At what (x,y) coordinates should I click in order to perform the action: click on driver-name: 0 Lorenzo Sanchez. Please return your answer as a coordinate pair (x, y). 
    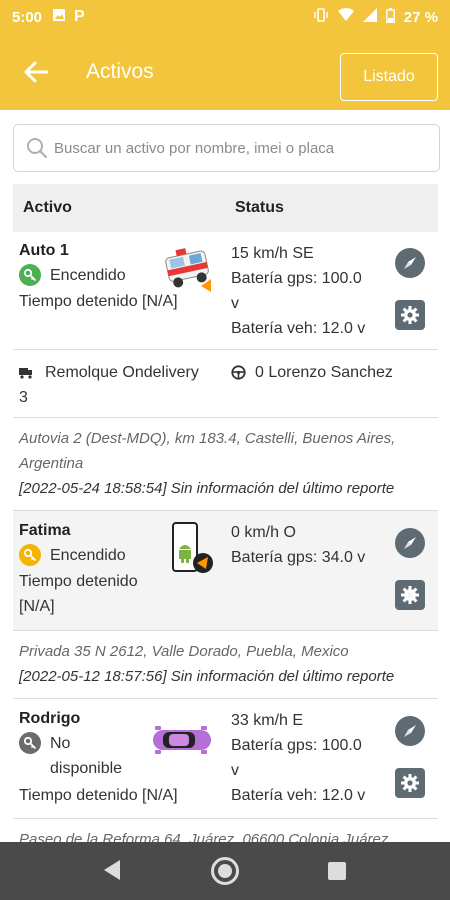
    Looking at the image, I should click on (324, 372).